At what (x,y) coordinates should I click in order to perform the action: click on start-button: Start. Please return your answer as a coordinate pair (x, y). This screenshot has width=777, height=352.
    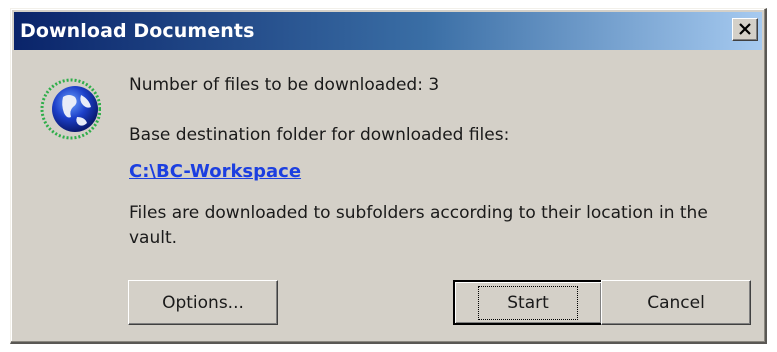
    Looking at the image, I should click on (528, 302).